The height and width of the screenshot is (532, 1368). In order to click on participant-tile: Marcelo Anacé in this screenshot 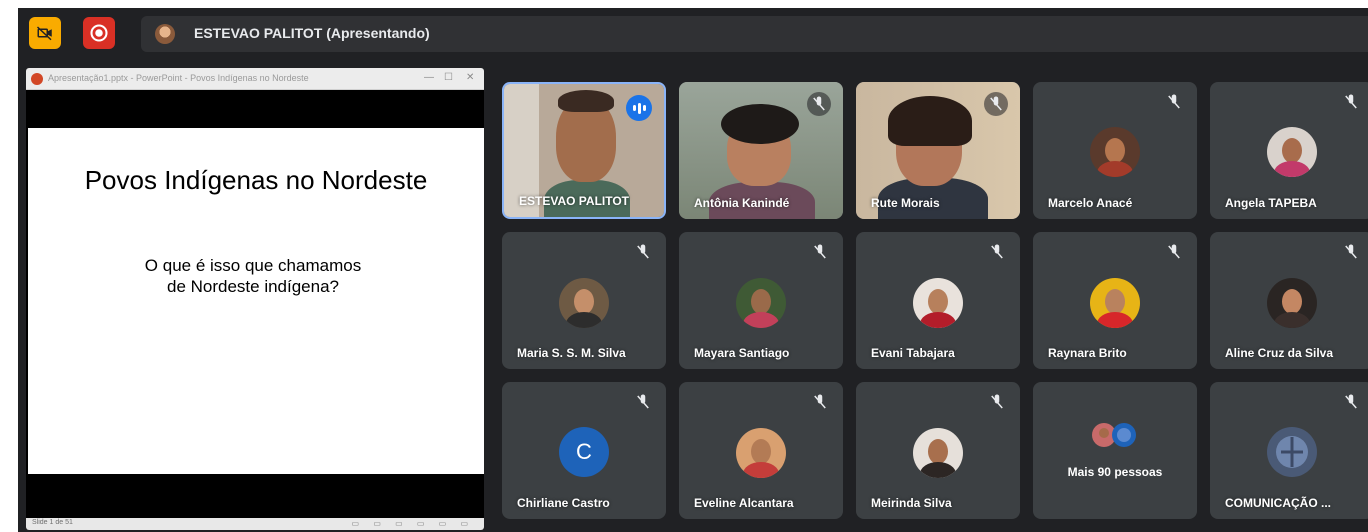, I will do `click(1115, 150)`.